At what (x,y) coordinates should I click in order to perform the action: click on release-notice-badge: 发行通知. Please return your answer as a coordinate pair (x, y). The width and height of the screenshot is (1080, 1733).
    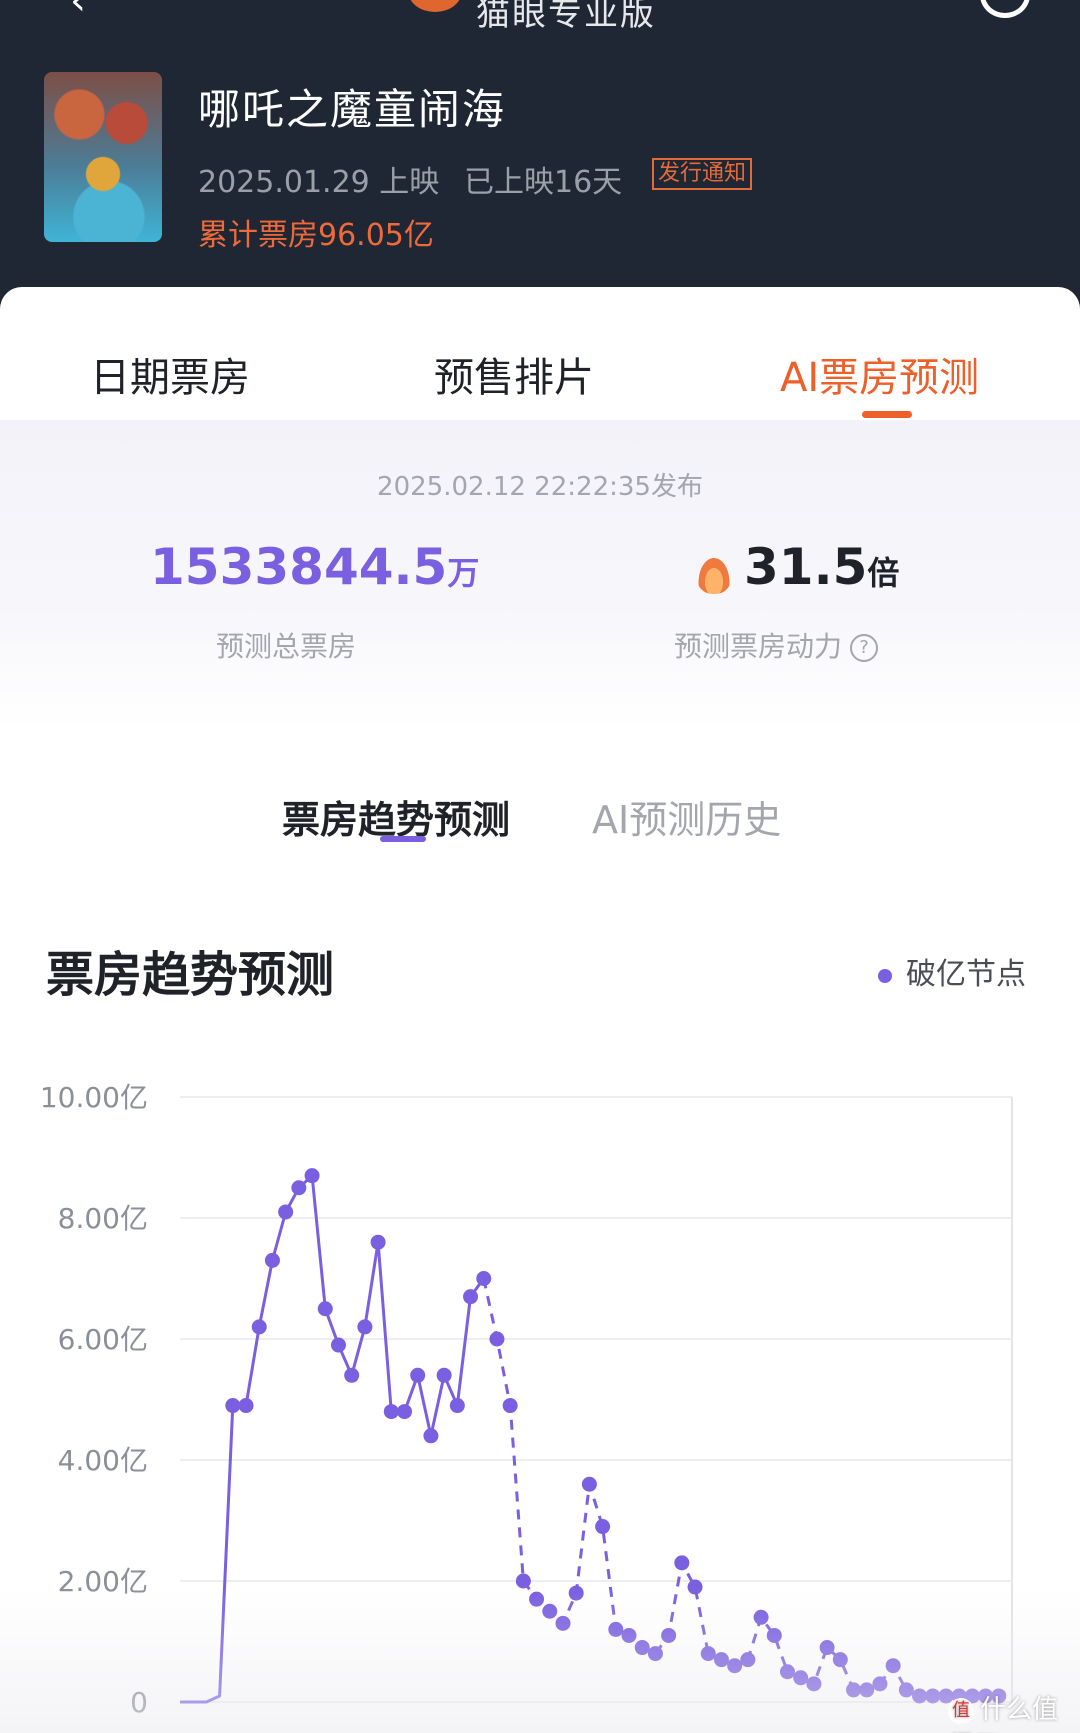
    Looking at the image, I should click on (702, 174).